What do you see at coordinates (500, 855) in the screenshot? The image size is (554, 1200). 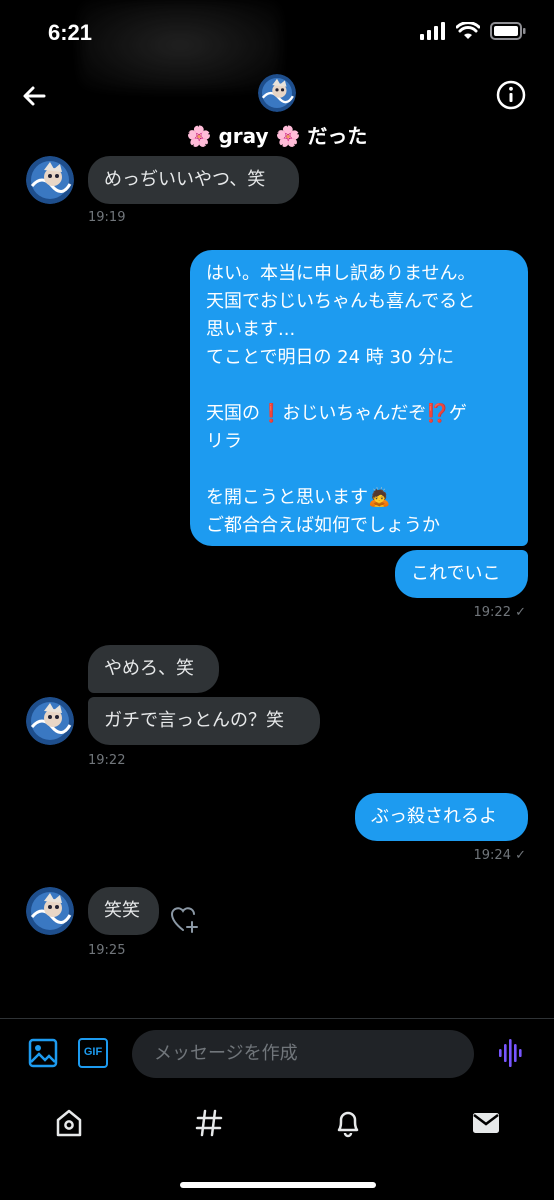 I see `message-timestamp: 19:24 ✓` at bounding box center [500, 855].